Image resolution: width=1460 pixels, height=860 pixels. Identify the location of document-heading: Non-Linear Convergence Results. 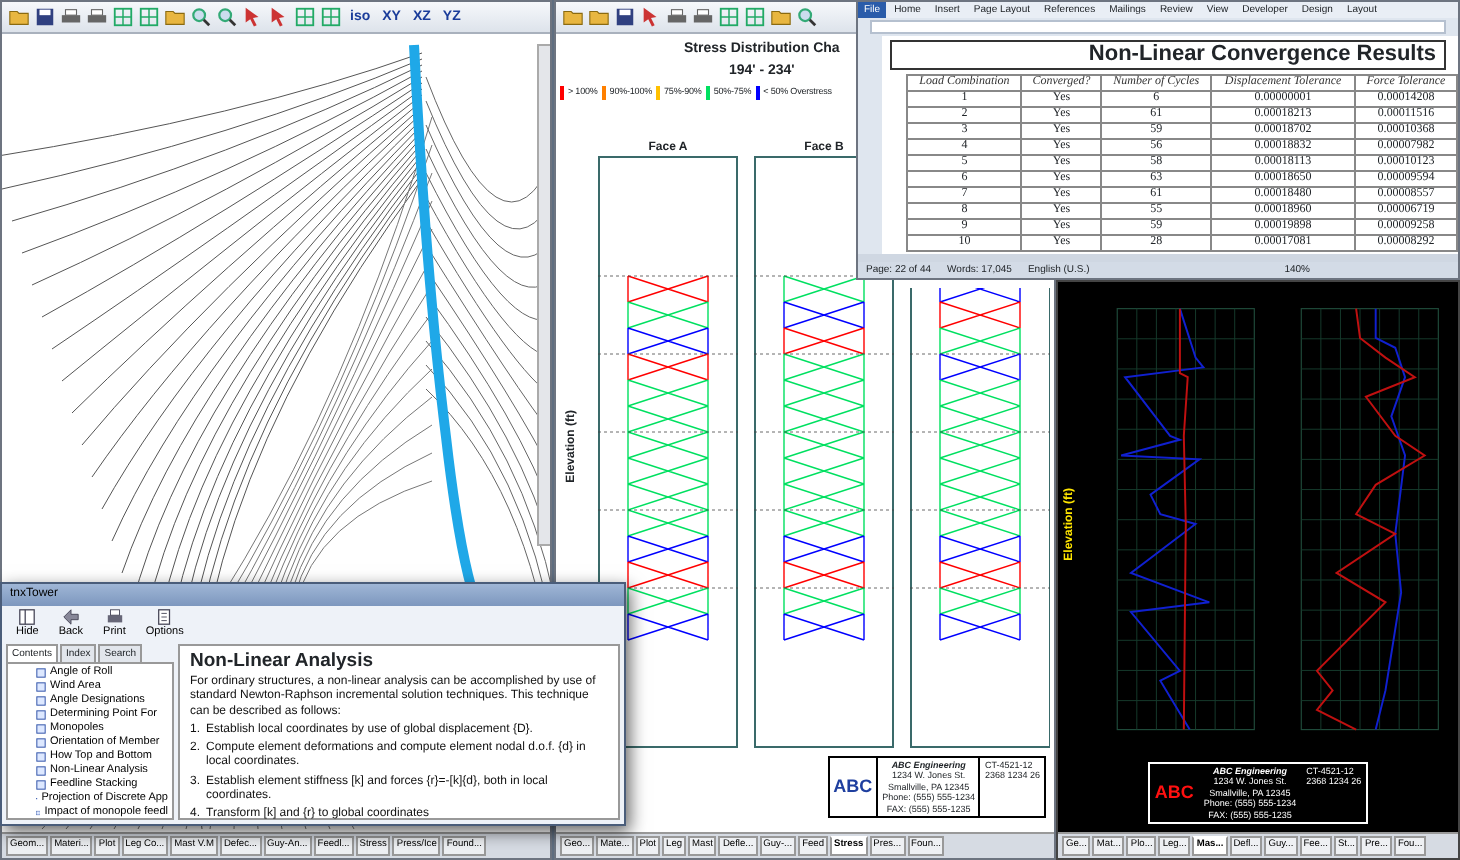
(1168, 55).